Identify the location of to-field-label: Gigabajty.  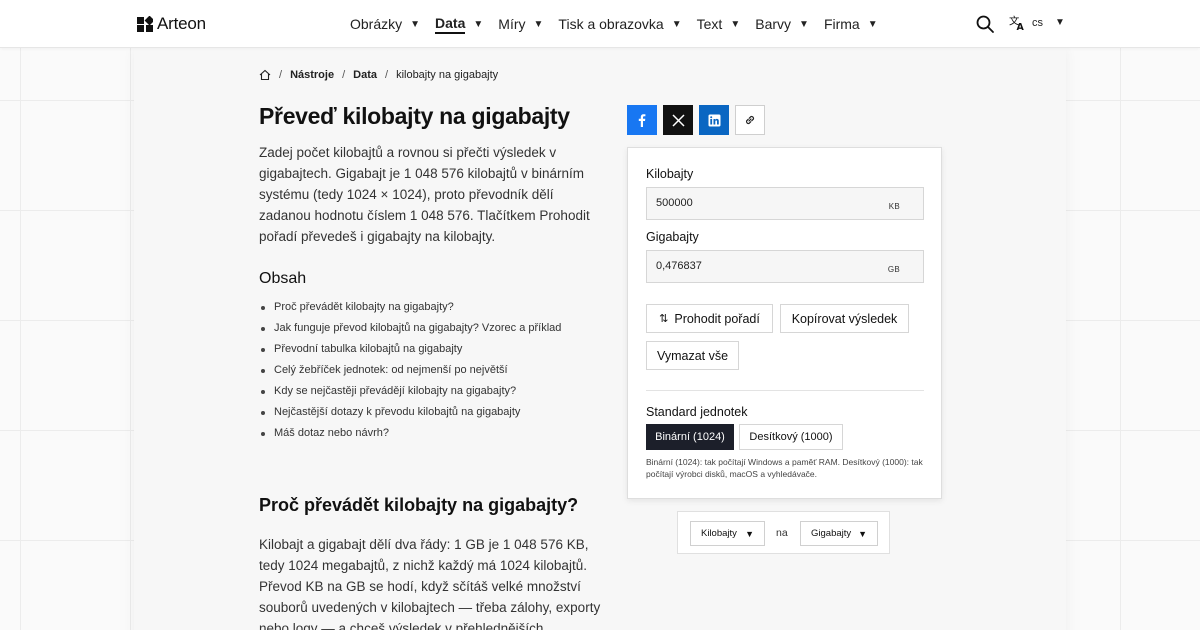
(672, 237).